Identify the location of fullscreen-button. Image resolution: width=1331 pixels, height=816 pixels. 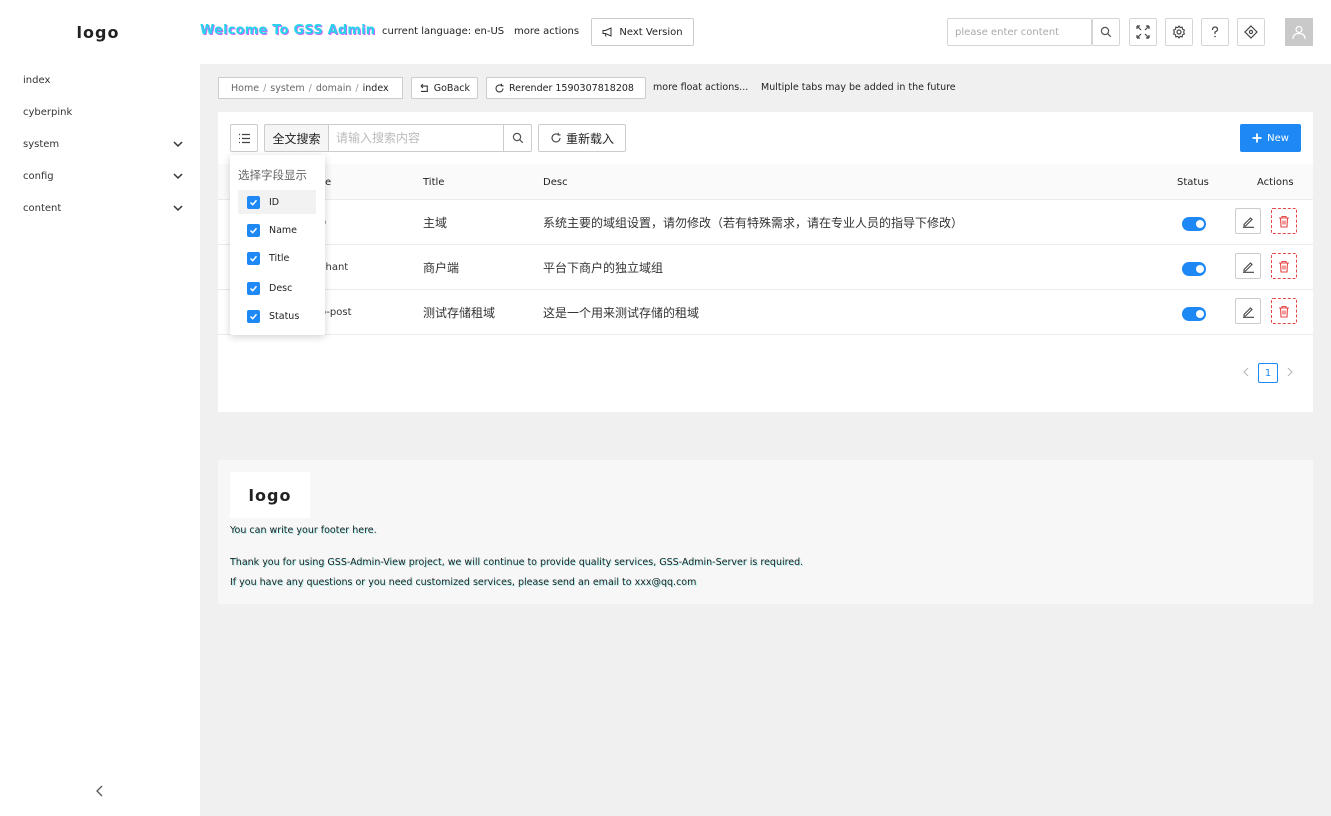
(1143, 32).